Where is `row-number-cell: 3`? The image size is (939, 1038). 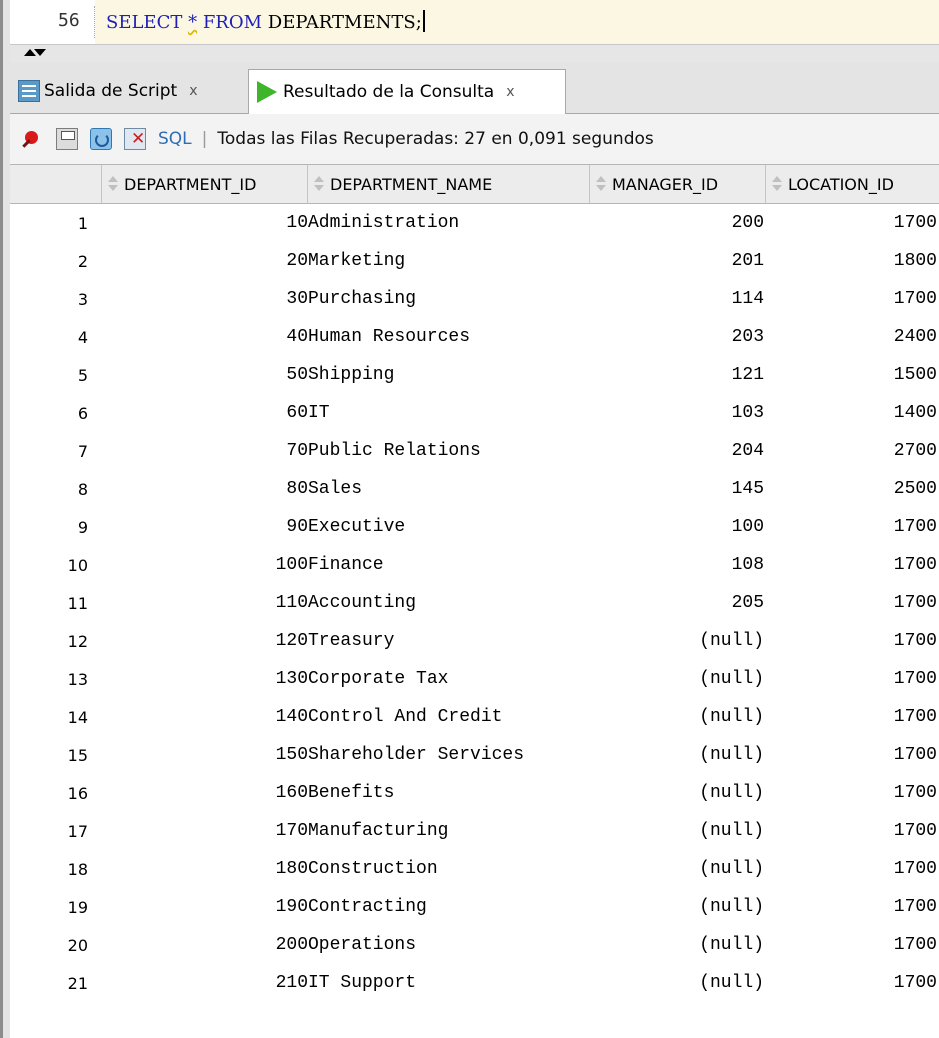 row-number-cell: 3 is located at coordinates (56, 299).